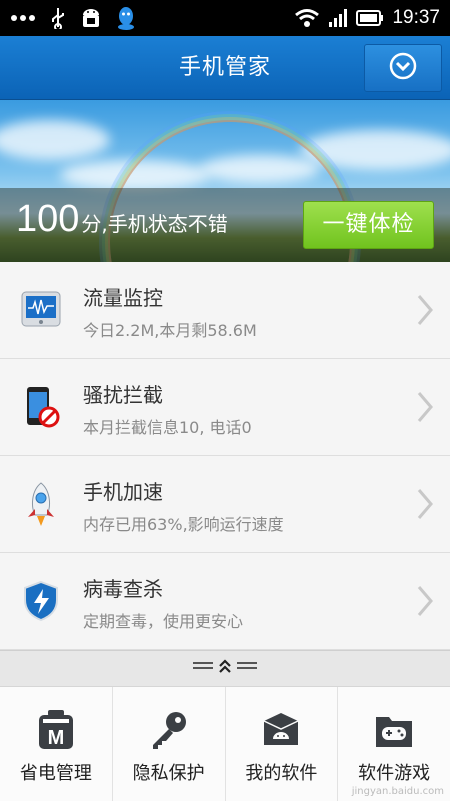 Image resolution: width=450 pixels, height=801 pixels. Describe the element at coordinates (394, 730) in the screenshot. I see `gamepad-folder-icon` at that location.